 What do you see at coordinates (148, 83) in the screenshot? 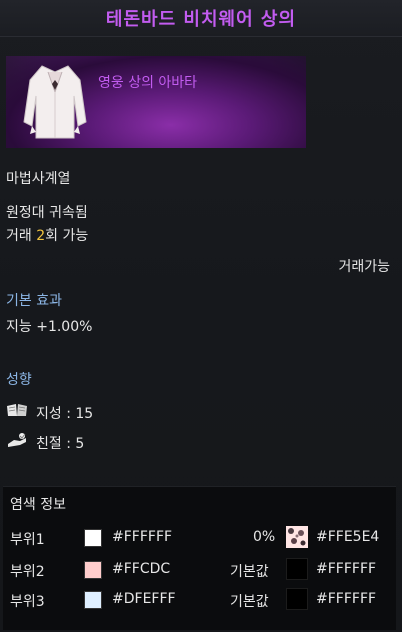
I see `item-grade: 영웅 상의 아바타` at bounding box center [148, 83].